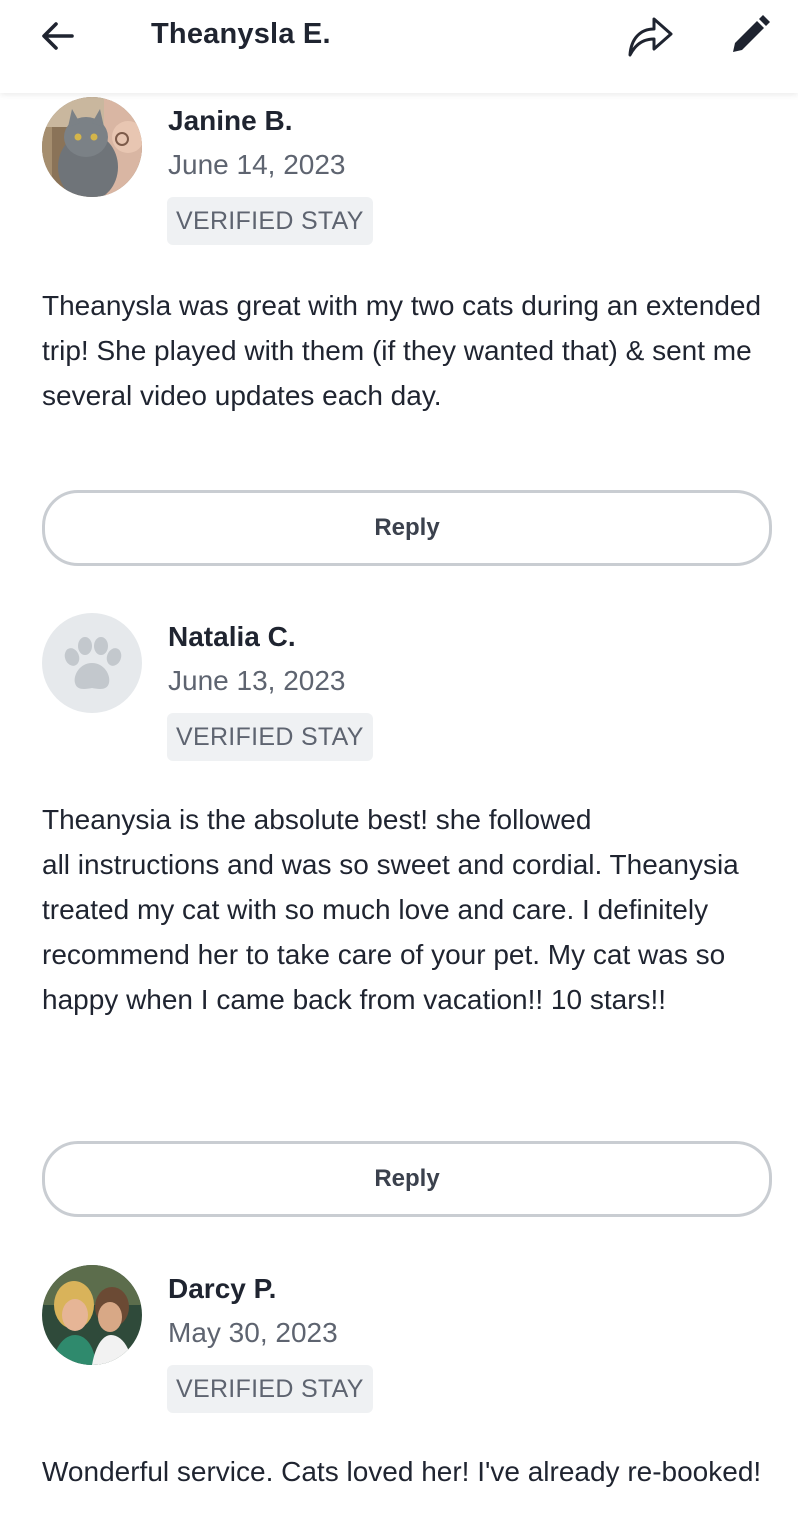  I want to click on pencil-icon, so click(751, 33).